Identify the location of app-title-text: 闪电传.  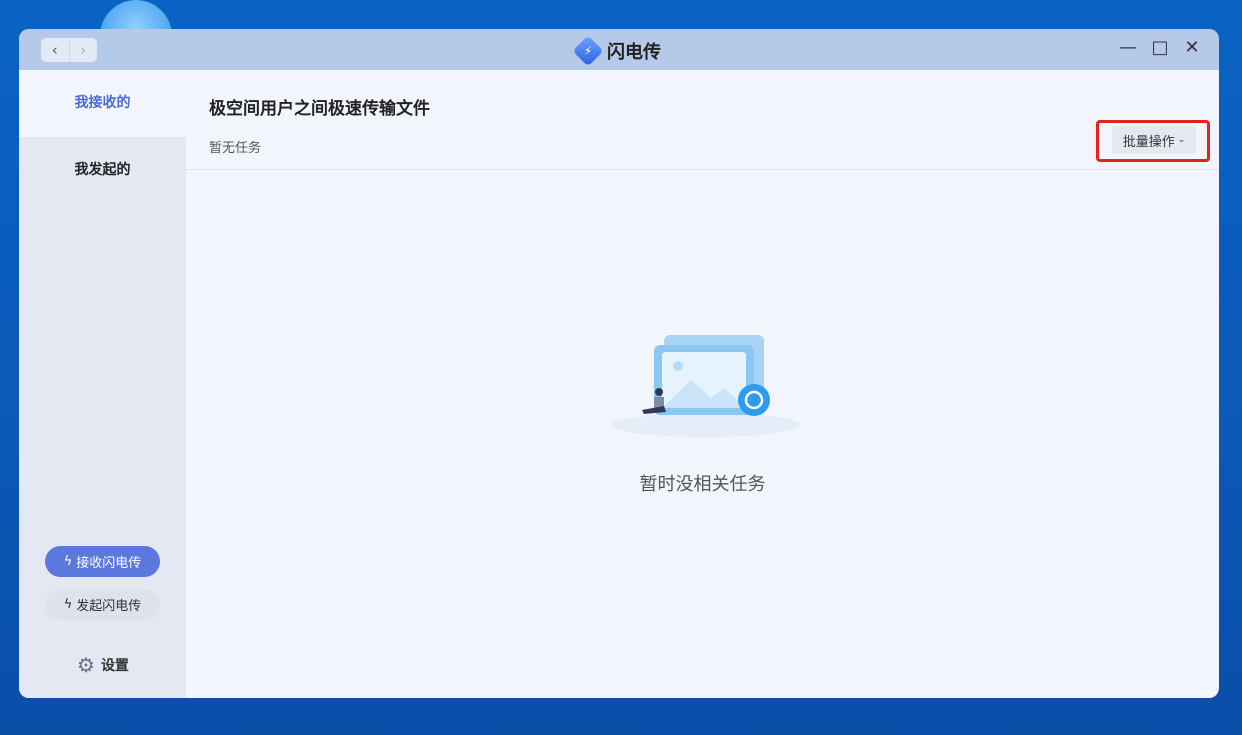
(634, 52).